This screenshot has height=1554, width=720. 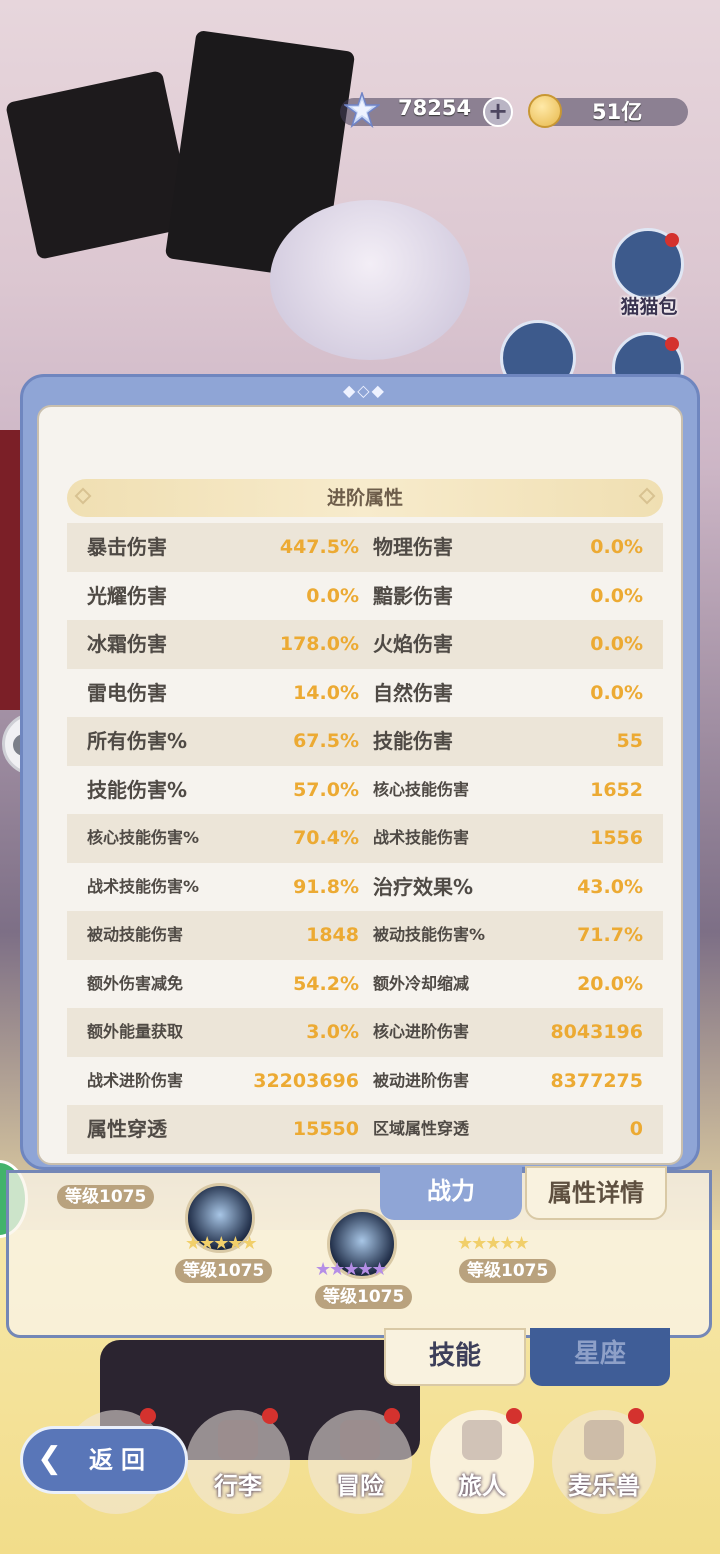 What do you see at coordinates (610, 935) in the screenshot?
I see `attribute-value: 71.7%` at bounding box center [610, 935].